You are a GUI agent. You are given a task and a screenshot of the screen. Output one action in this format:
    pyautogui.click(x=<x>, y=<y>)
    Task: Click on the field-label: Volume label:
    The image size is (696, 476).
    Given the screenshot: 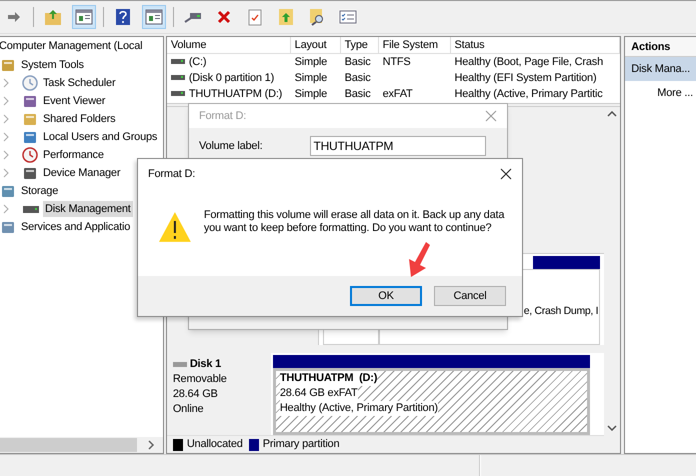 What is the action you would take?
    pyautogui.click(x=230, y=146)
    